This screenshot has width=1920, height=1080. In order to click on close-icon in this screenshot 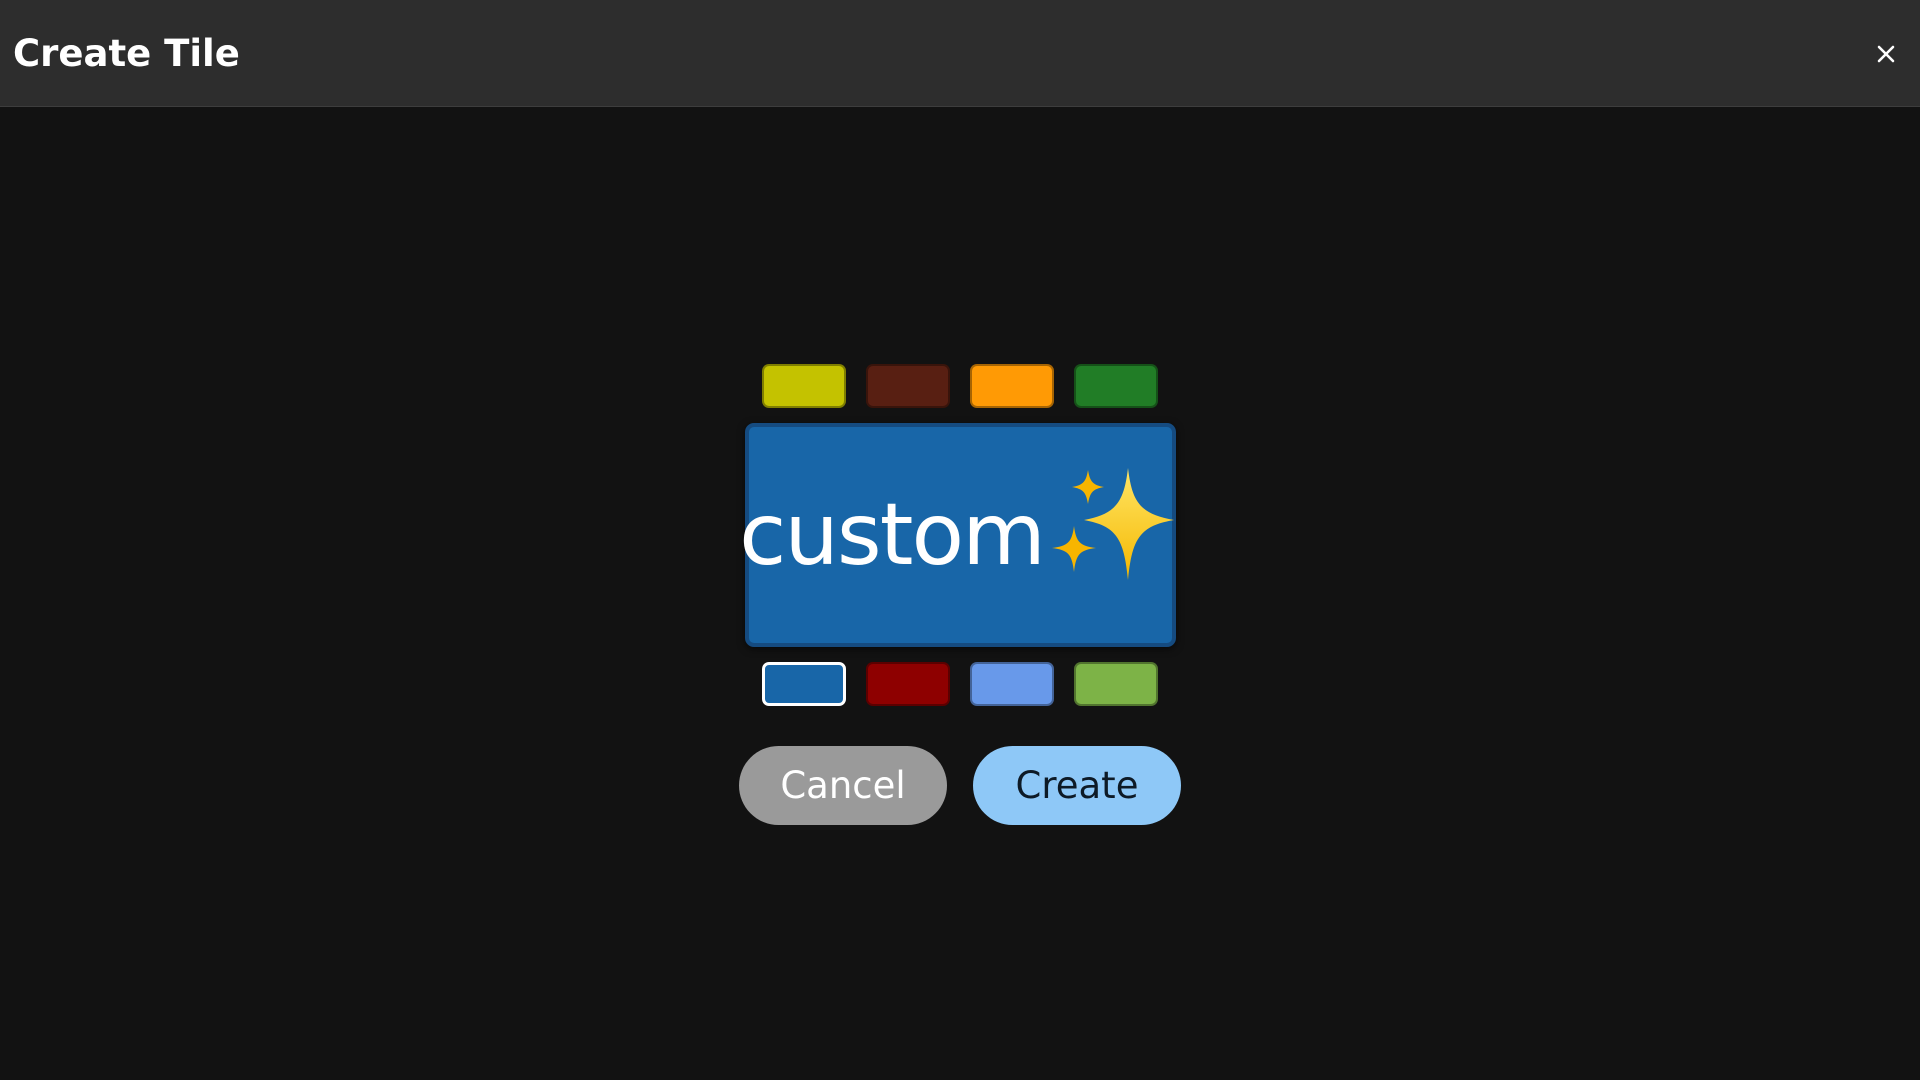, I will do `click(1886, 54)`.